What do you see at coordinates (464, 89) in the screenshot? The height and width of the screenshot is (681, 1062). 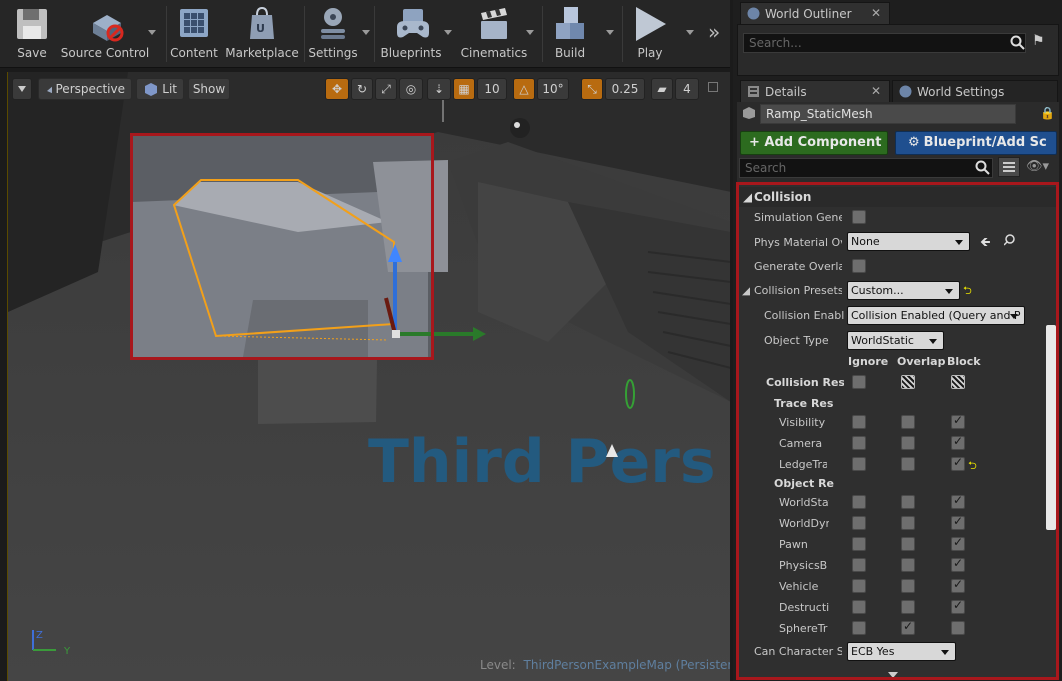 I see `grid-snap-icon: ▦` at bounding box center [464, 89].